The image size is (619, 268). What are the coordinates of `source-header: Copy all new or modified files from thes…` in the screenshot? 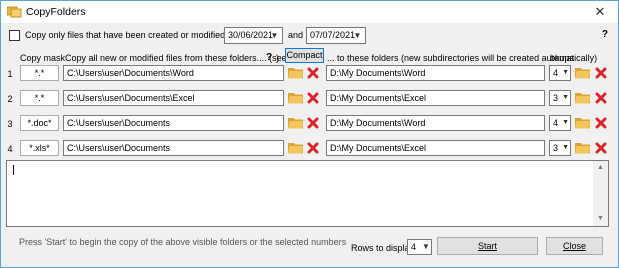 It's located at (191, 58).